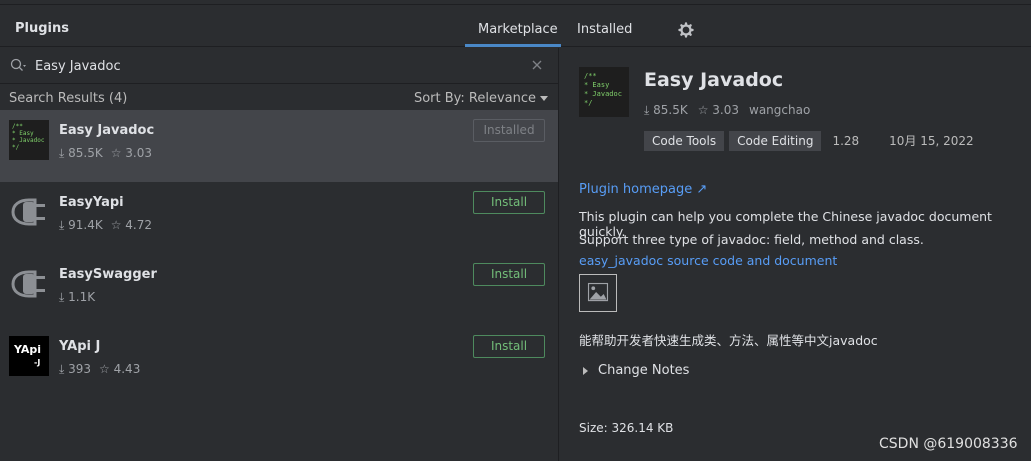 The width and height of the screenshot is (1031, 461). What do you see at coordinates (37, 362) in the screenshot?
I see `yapi-icon-mark: -J` at bounding box center [37, 362].